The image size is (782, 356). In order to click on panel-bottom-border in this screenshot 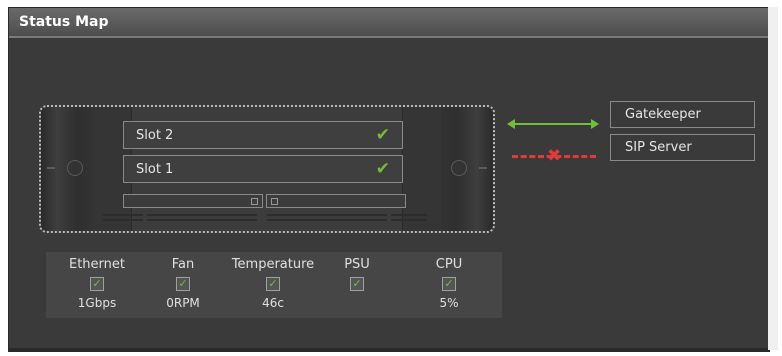, I will do `click(389, 349)`.